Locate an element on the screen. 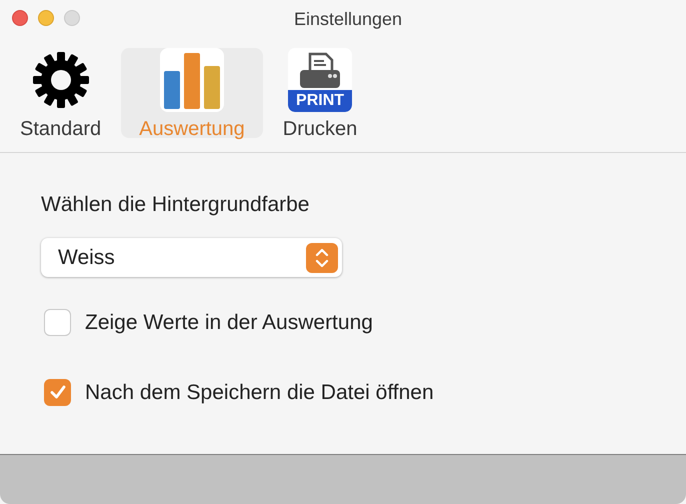  printer-icon: PRINT is located at coordinates (320, 80).